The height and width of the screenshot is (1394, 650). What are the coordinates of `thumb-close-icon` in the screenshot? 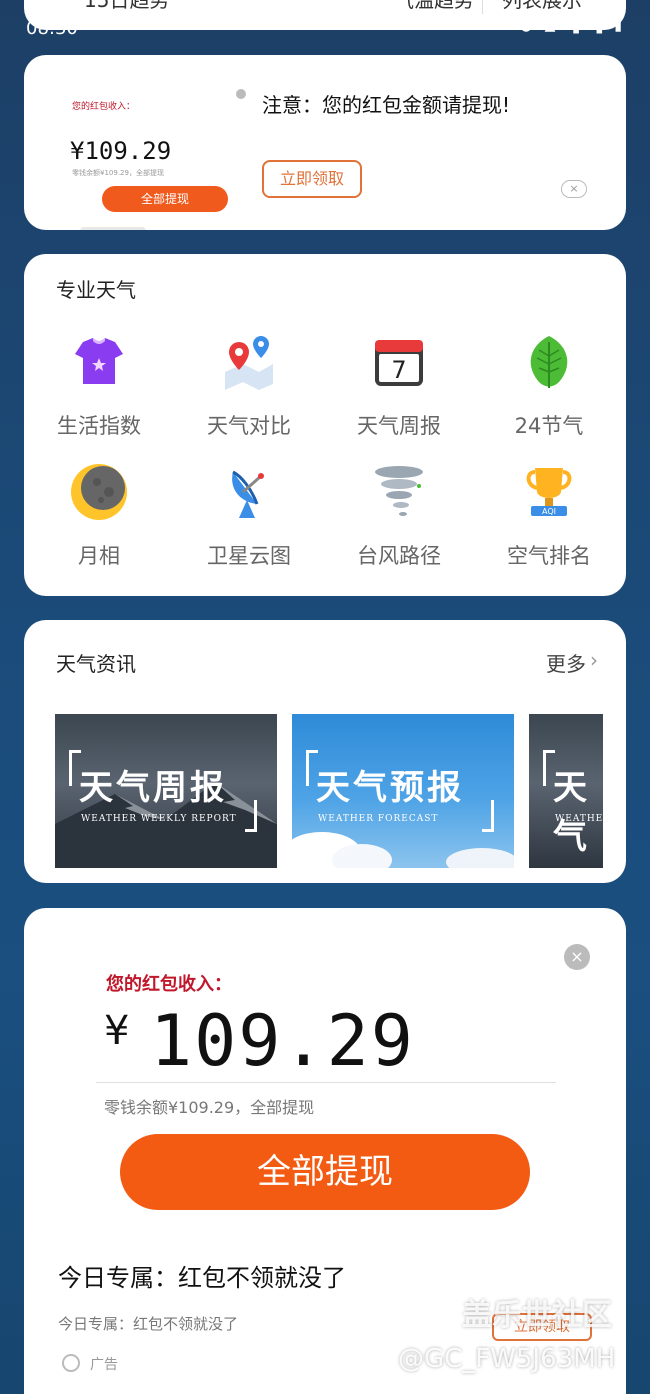 It's located at (241, 94).